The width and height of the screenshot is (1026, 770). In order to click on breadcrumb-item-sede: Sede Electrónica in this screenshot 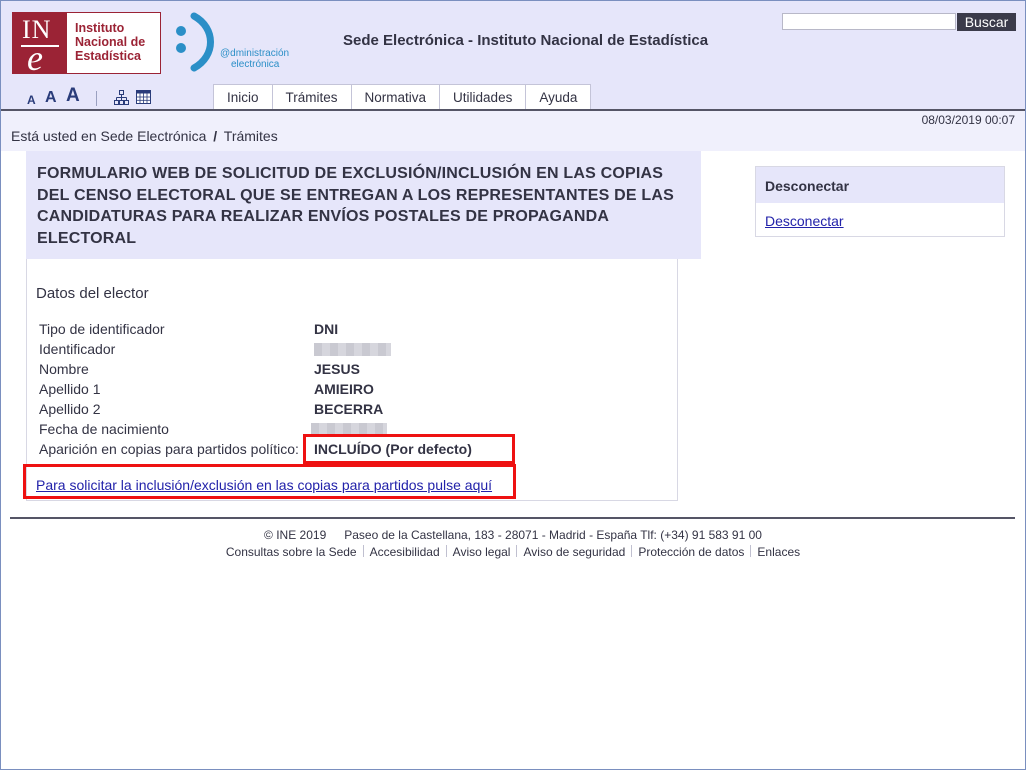, I will do `click(154, 136)`.